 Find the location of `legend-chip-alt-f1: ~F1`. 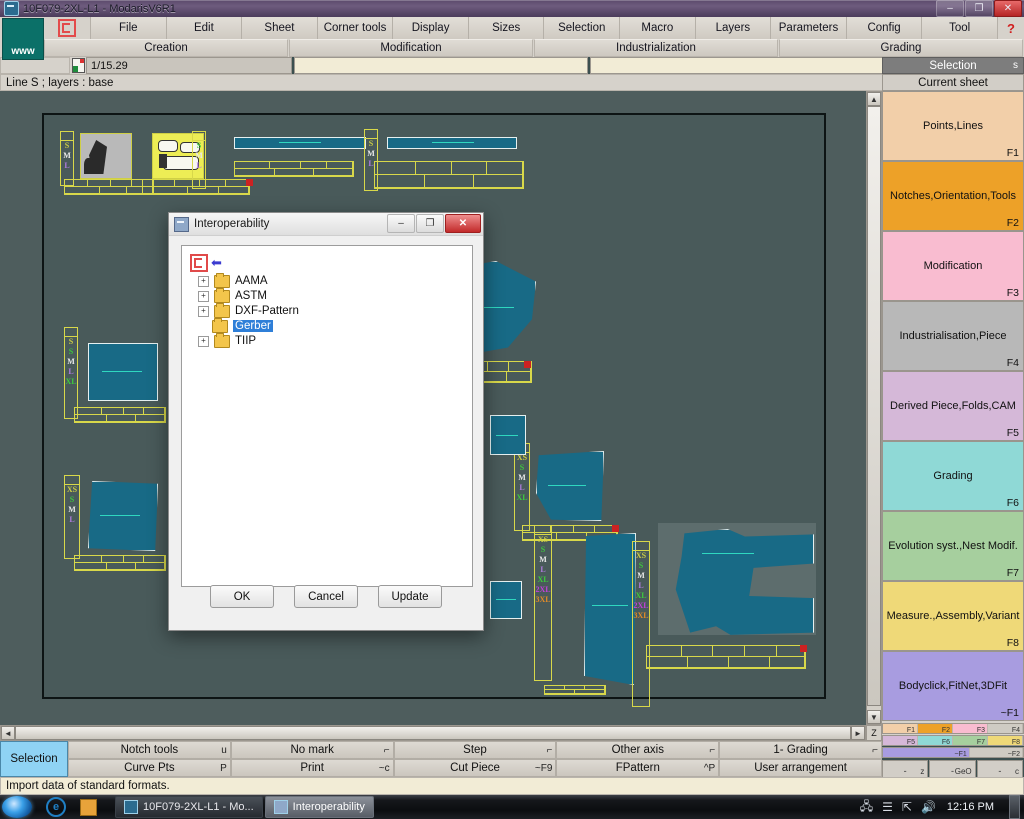

legend-chip-alt-f1: ~F1 is located at coordinates (926, 753).